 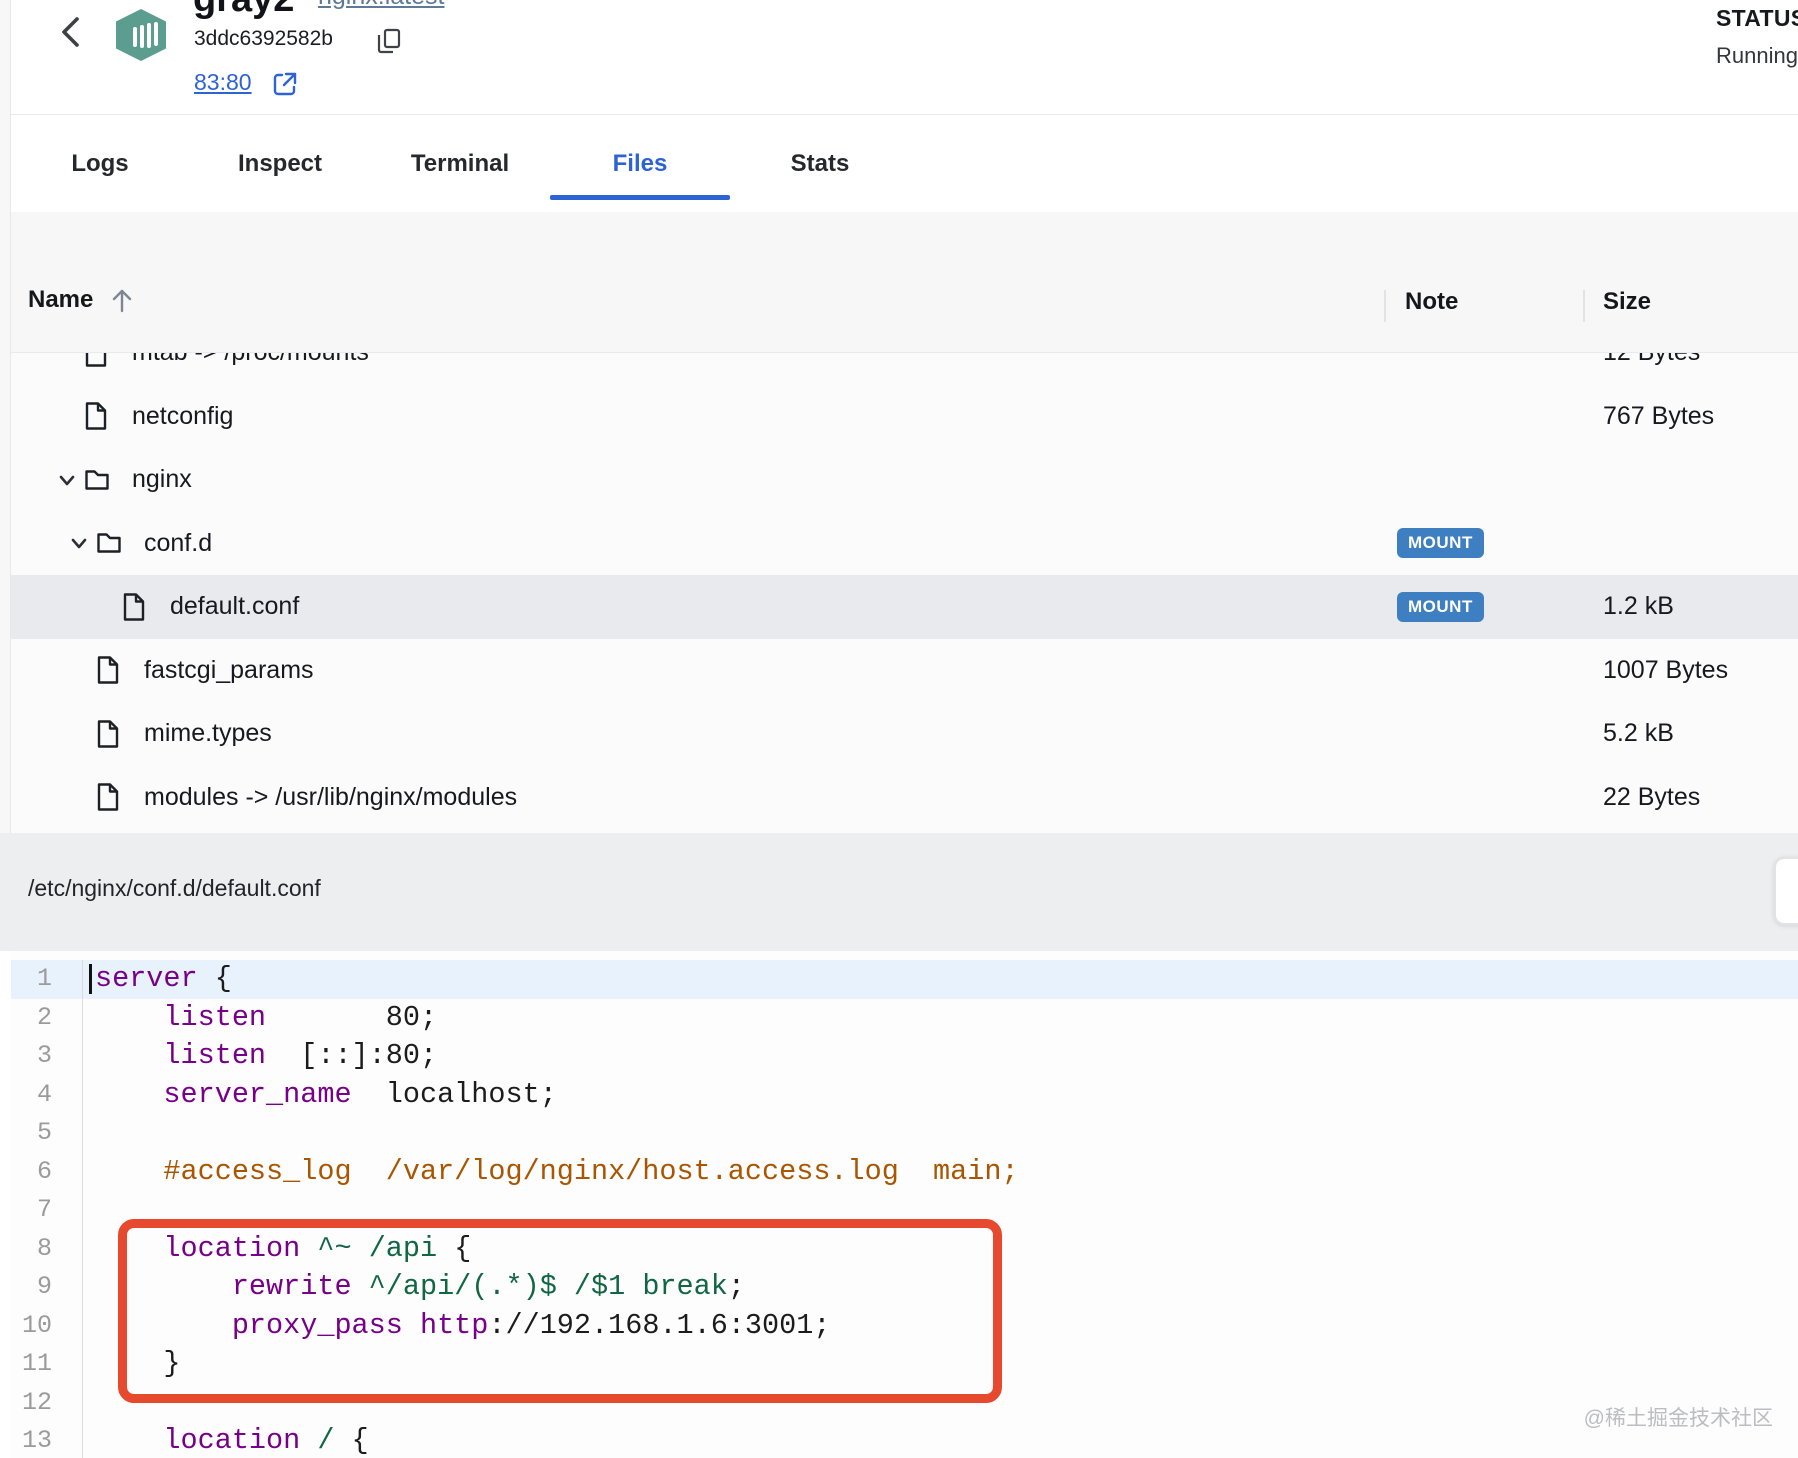 What do you see at coordinates (331, 796) in the screenshot?
I see `file-name-label: modules -> /usr/lib/nginx/modules` at bounding box center [331, 796].